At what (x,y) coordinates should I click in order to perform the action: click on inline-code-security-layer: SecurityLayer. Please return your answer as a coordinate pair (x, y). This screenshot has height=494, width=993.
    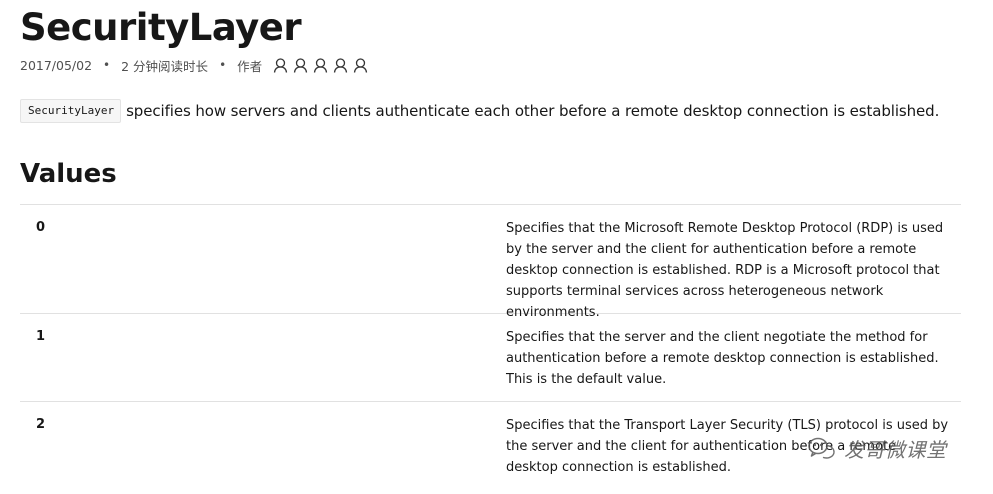
    Looking at the image, I should click on (71, 111).